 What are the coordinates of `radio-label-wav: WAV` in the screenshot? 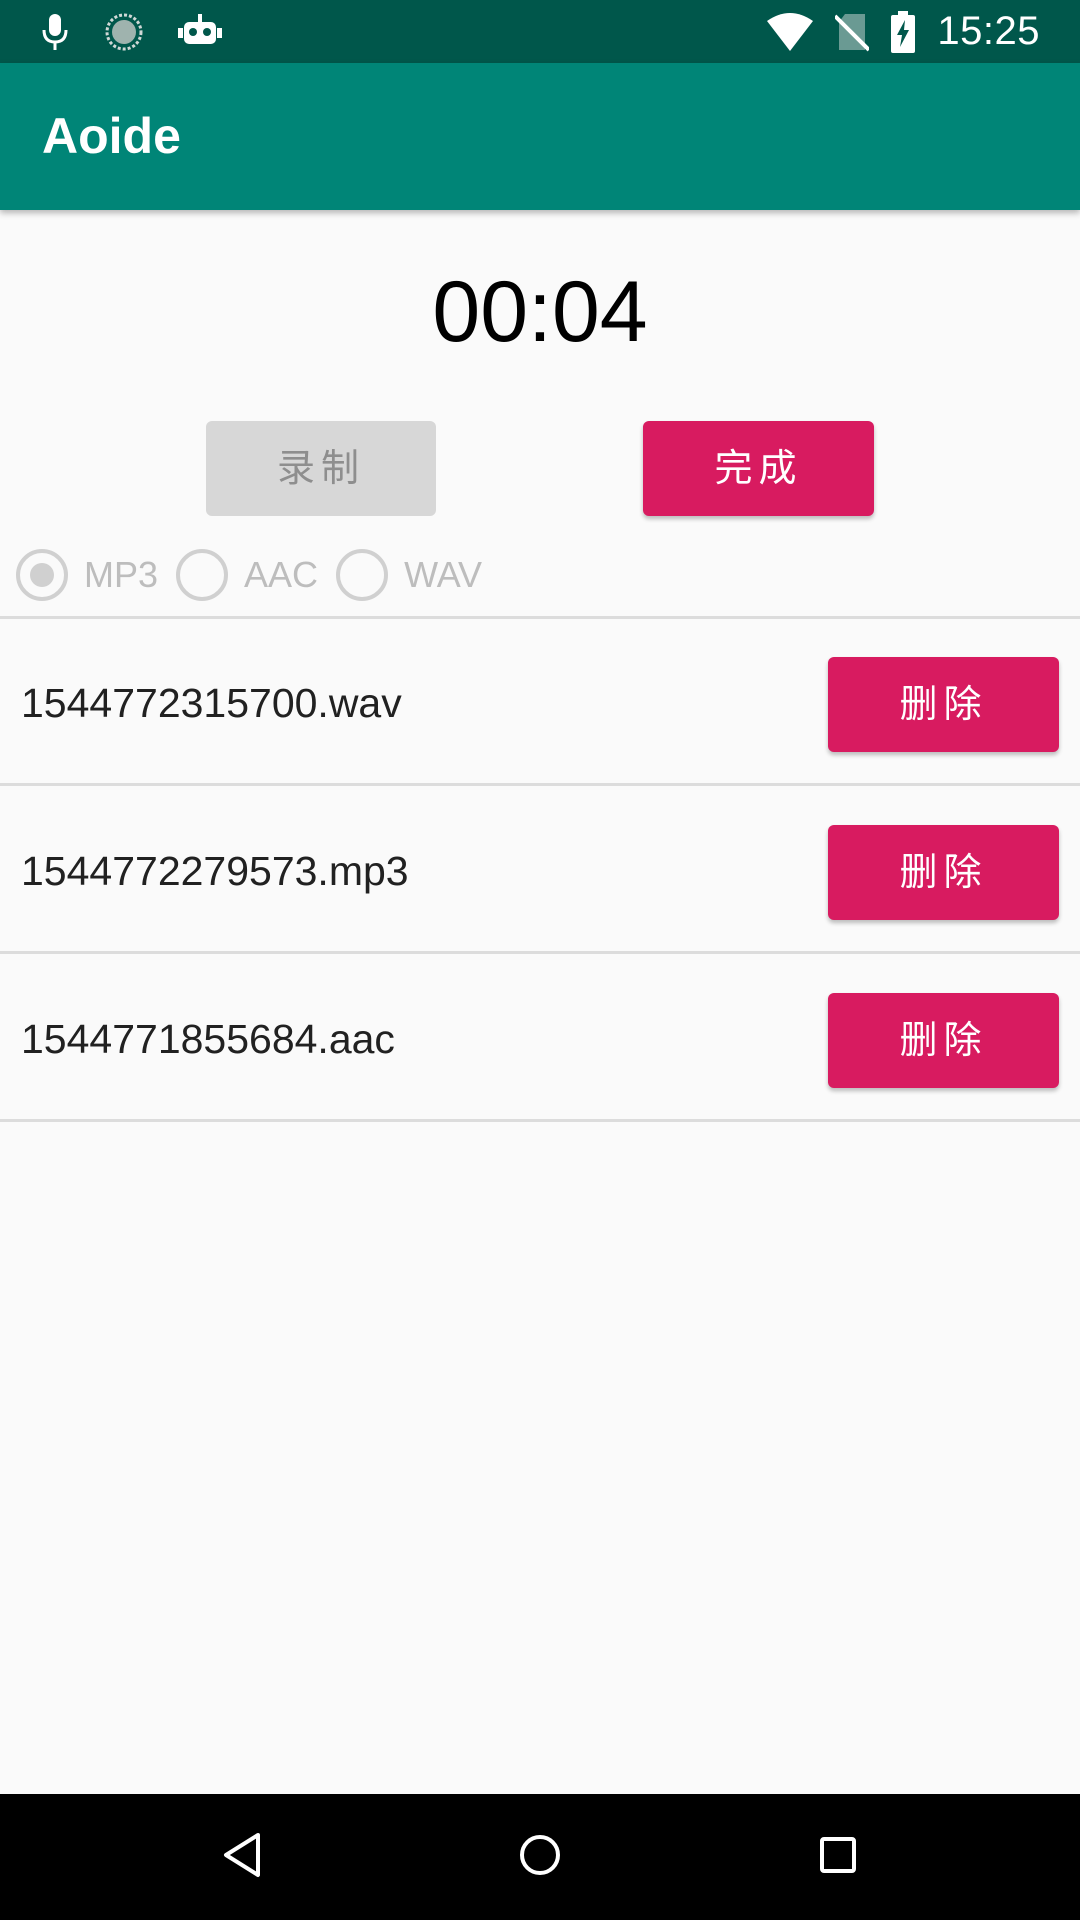 It's located at (443, 574).